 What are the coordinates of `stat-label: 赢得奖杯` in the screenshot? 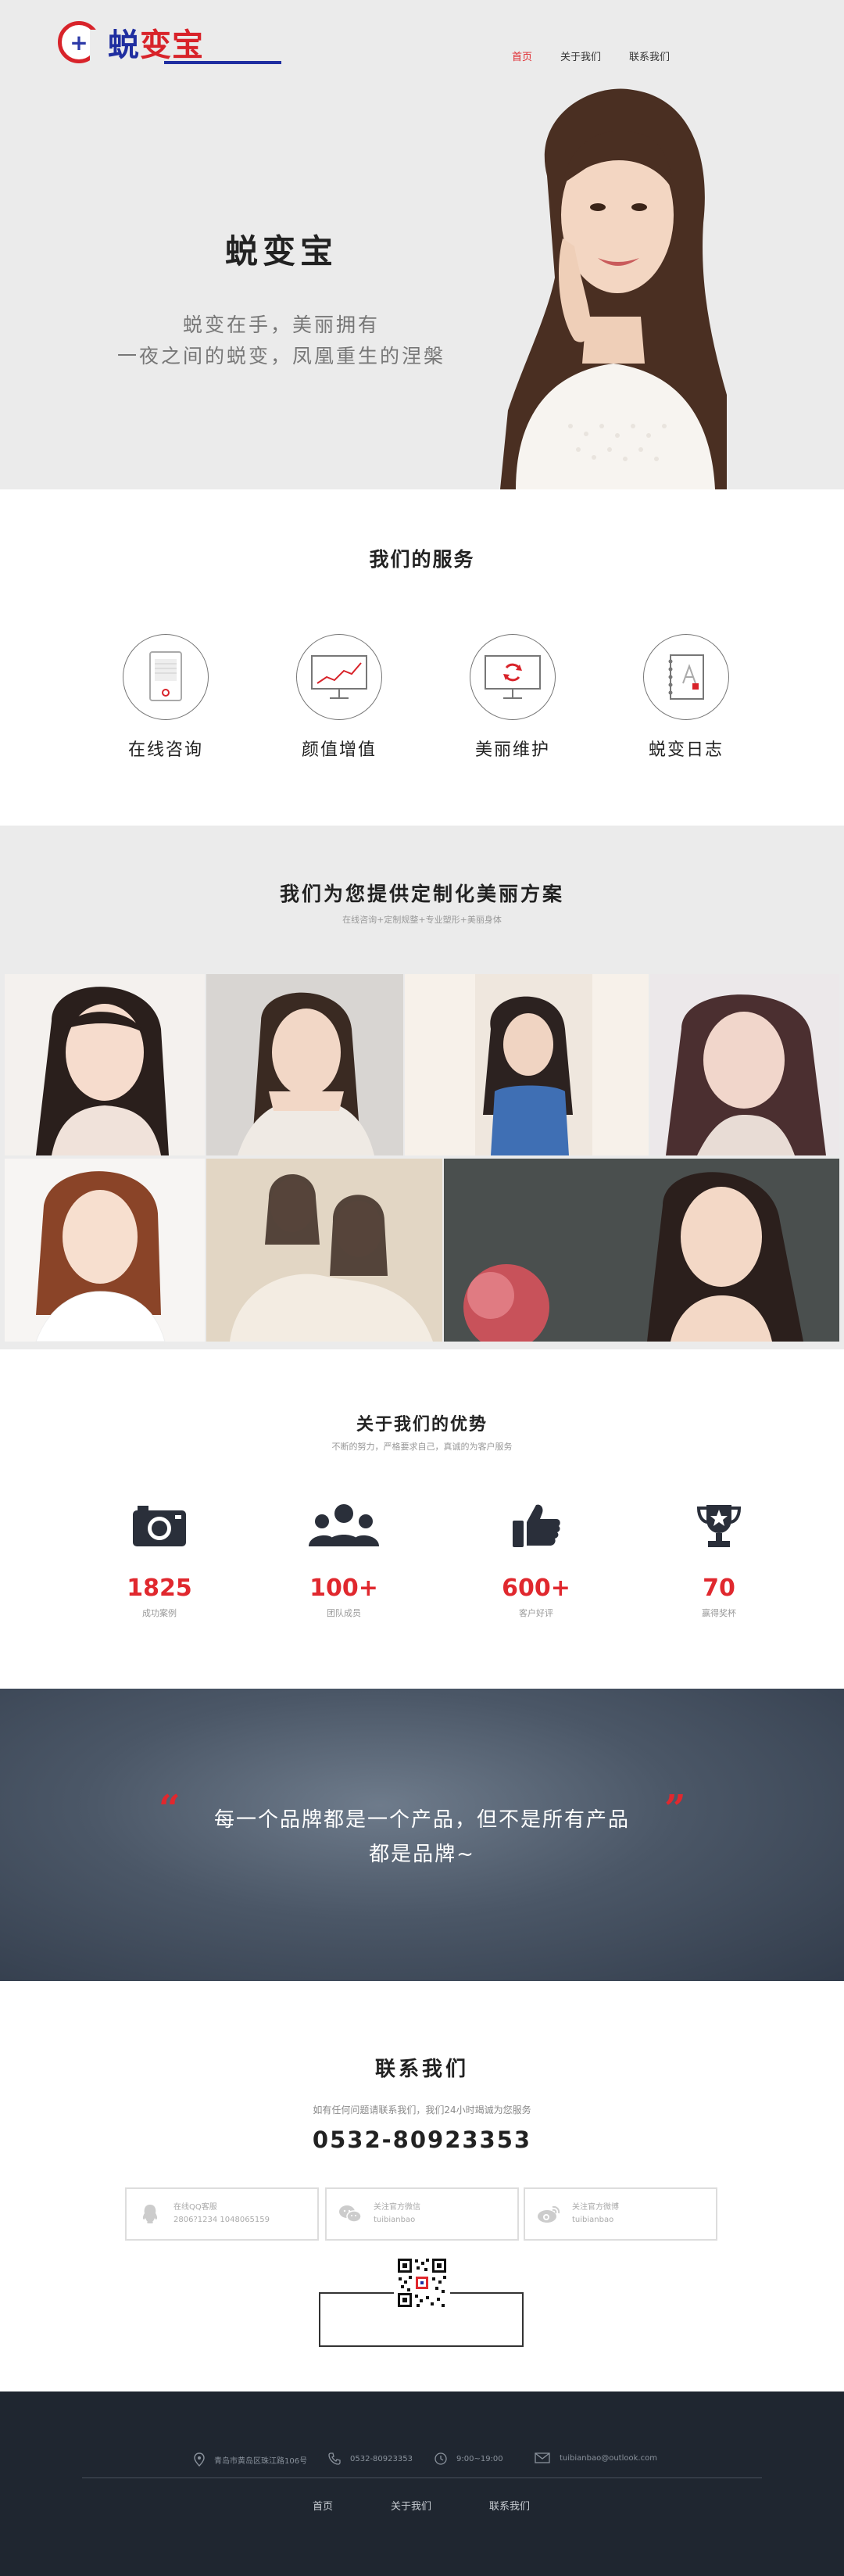 It's located at (719, 1613).